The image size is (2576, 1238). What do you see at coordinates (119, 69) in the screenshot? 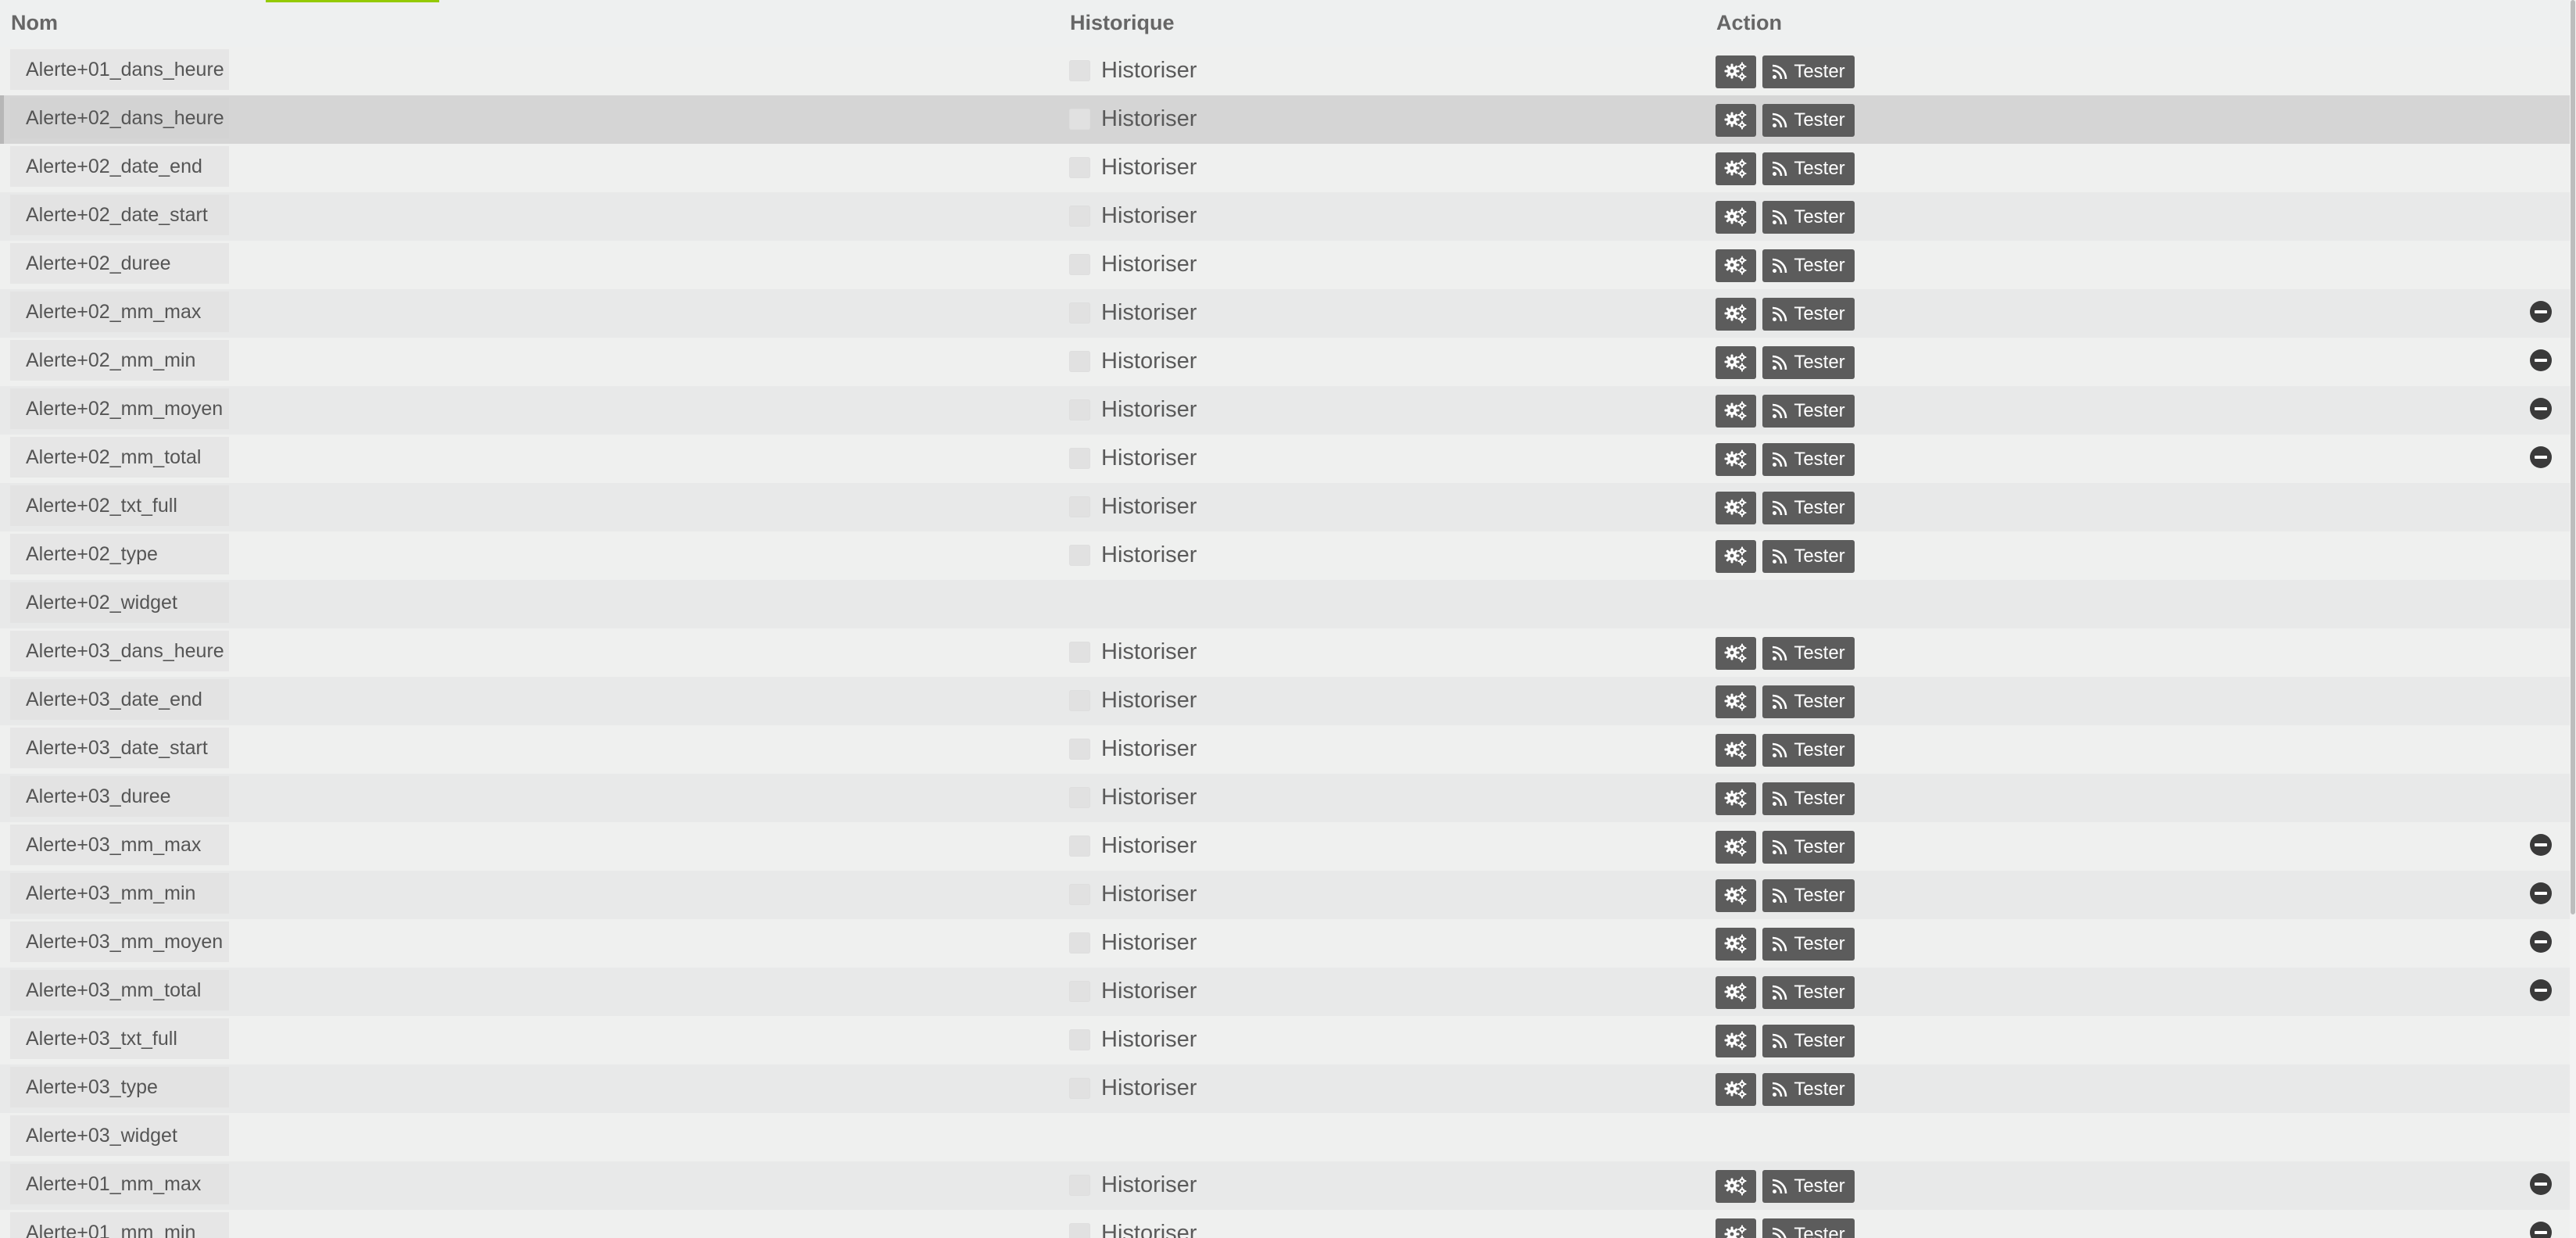
I see `command-name-field: Alerte+01_dans_heure` at bounding box center [119, 69].